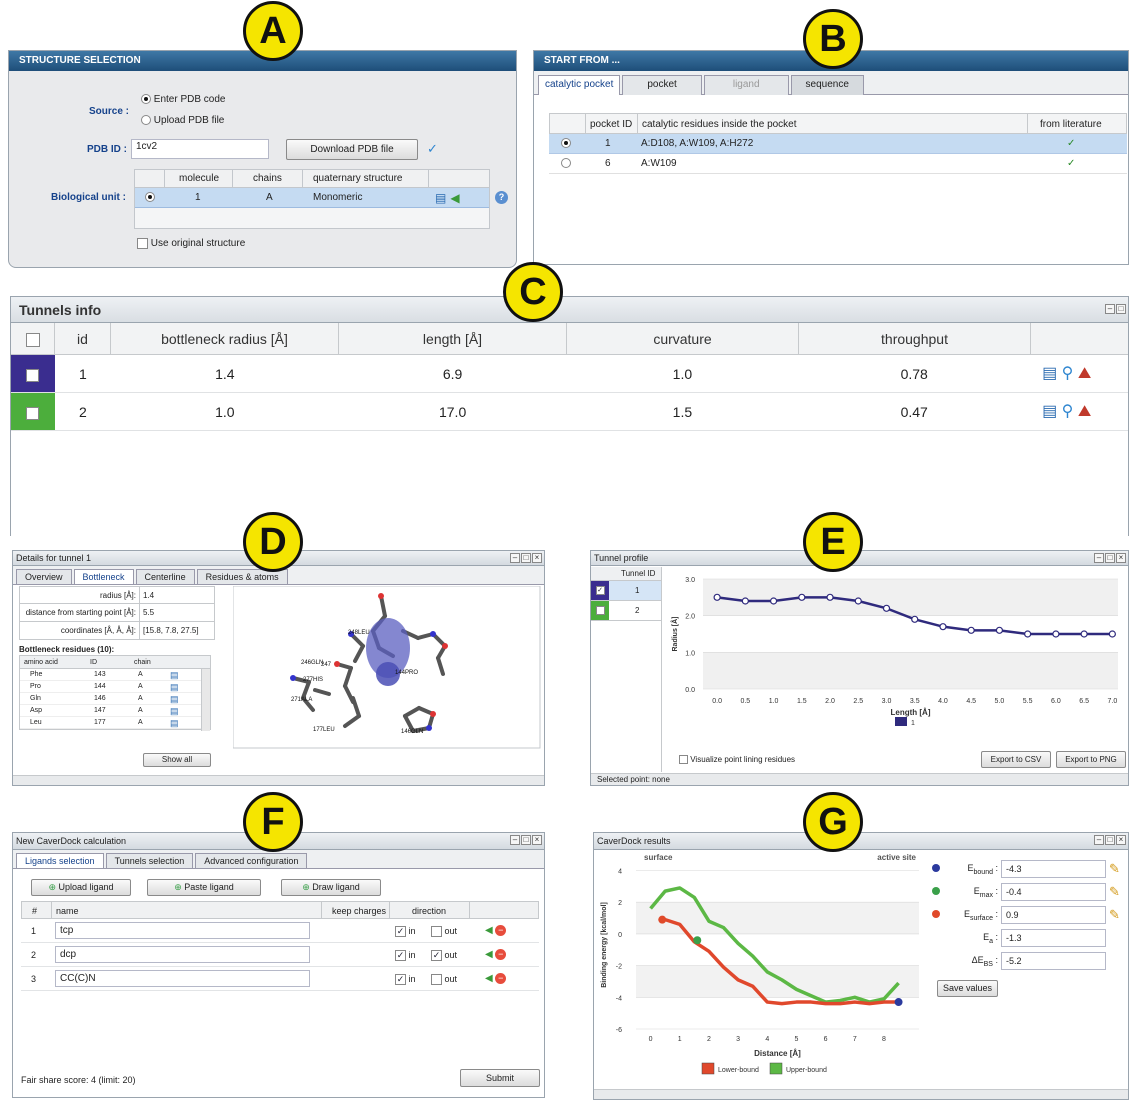  What do you see at coordinates (331, 887) in the screenshot?
I see `draw-ligand-button: ⊕ Draw ligand` at bounding box center [331, 887].